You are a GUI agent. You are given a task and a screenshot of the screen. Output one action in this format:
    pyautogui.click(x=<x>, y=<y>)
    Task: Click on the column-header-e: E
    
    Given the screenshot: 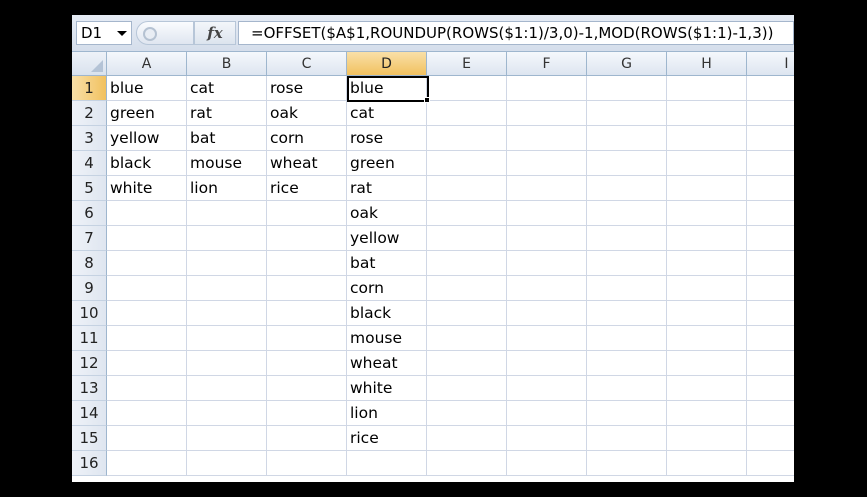 What is the action you would take?
    pyautogui.click(x=467, y=64)
    